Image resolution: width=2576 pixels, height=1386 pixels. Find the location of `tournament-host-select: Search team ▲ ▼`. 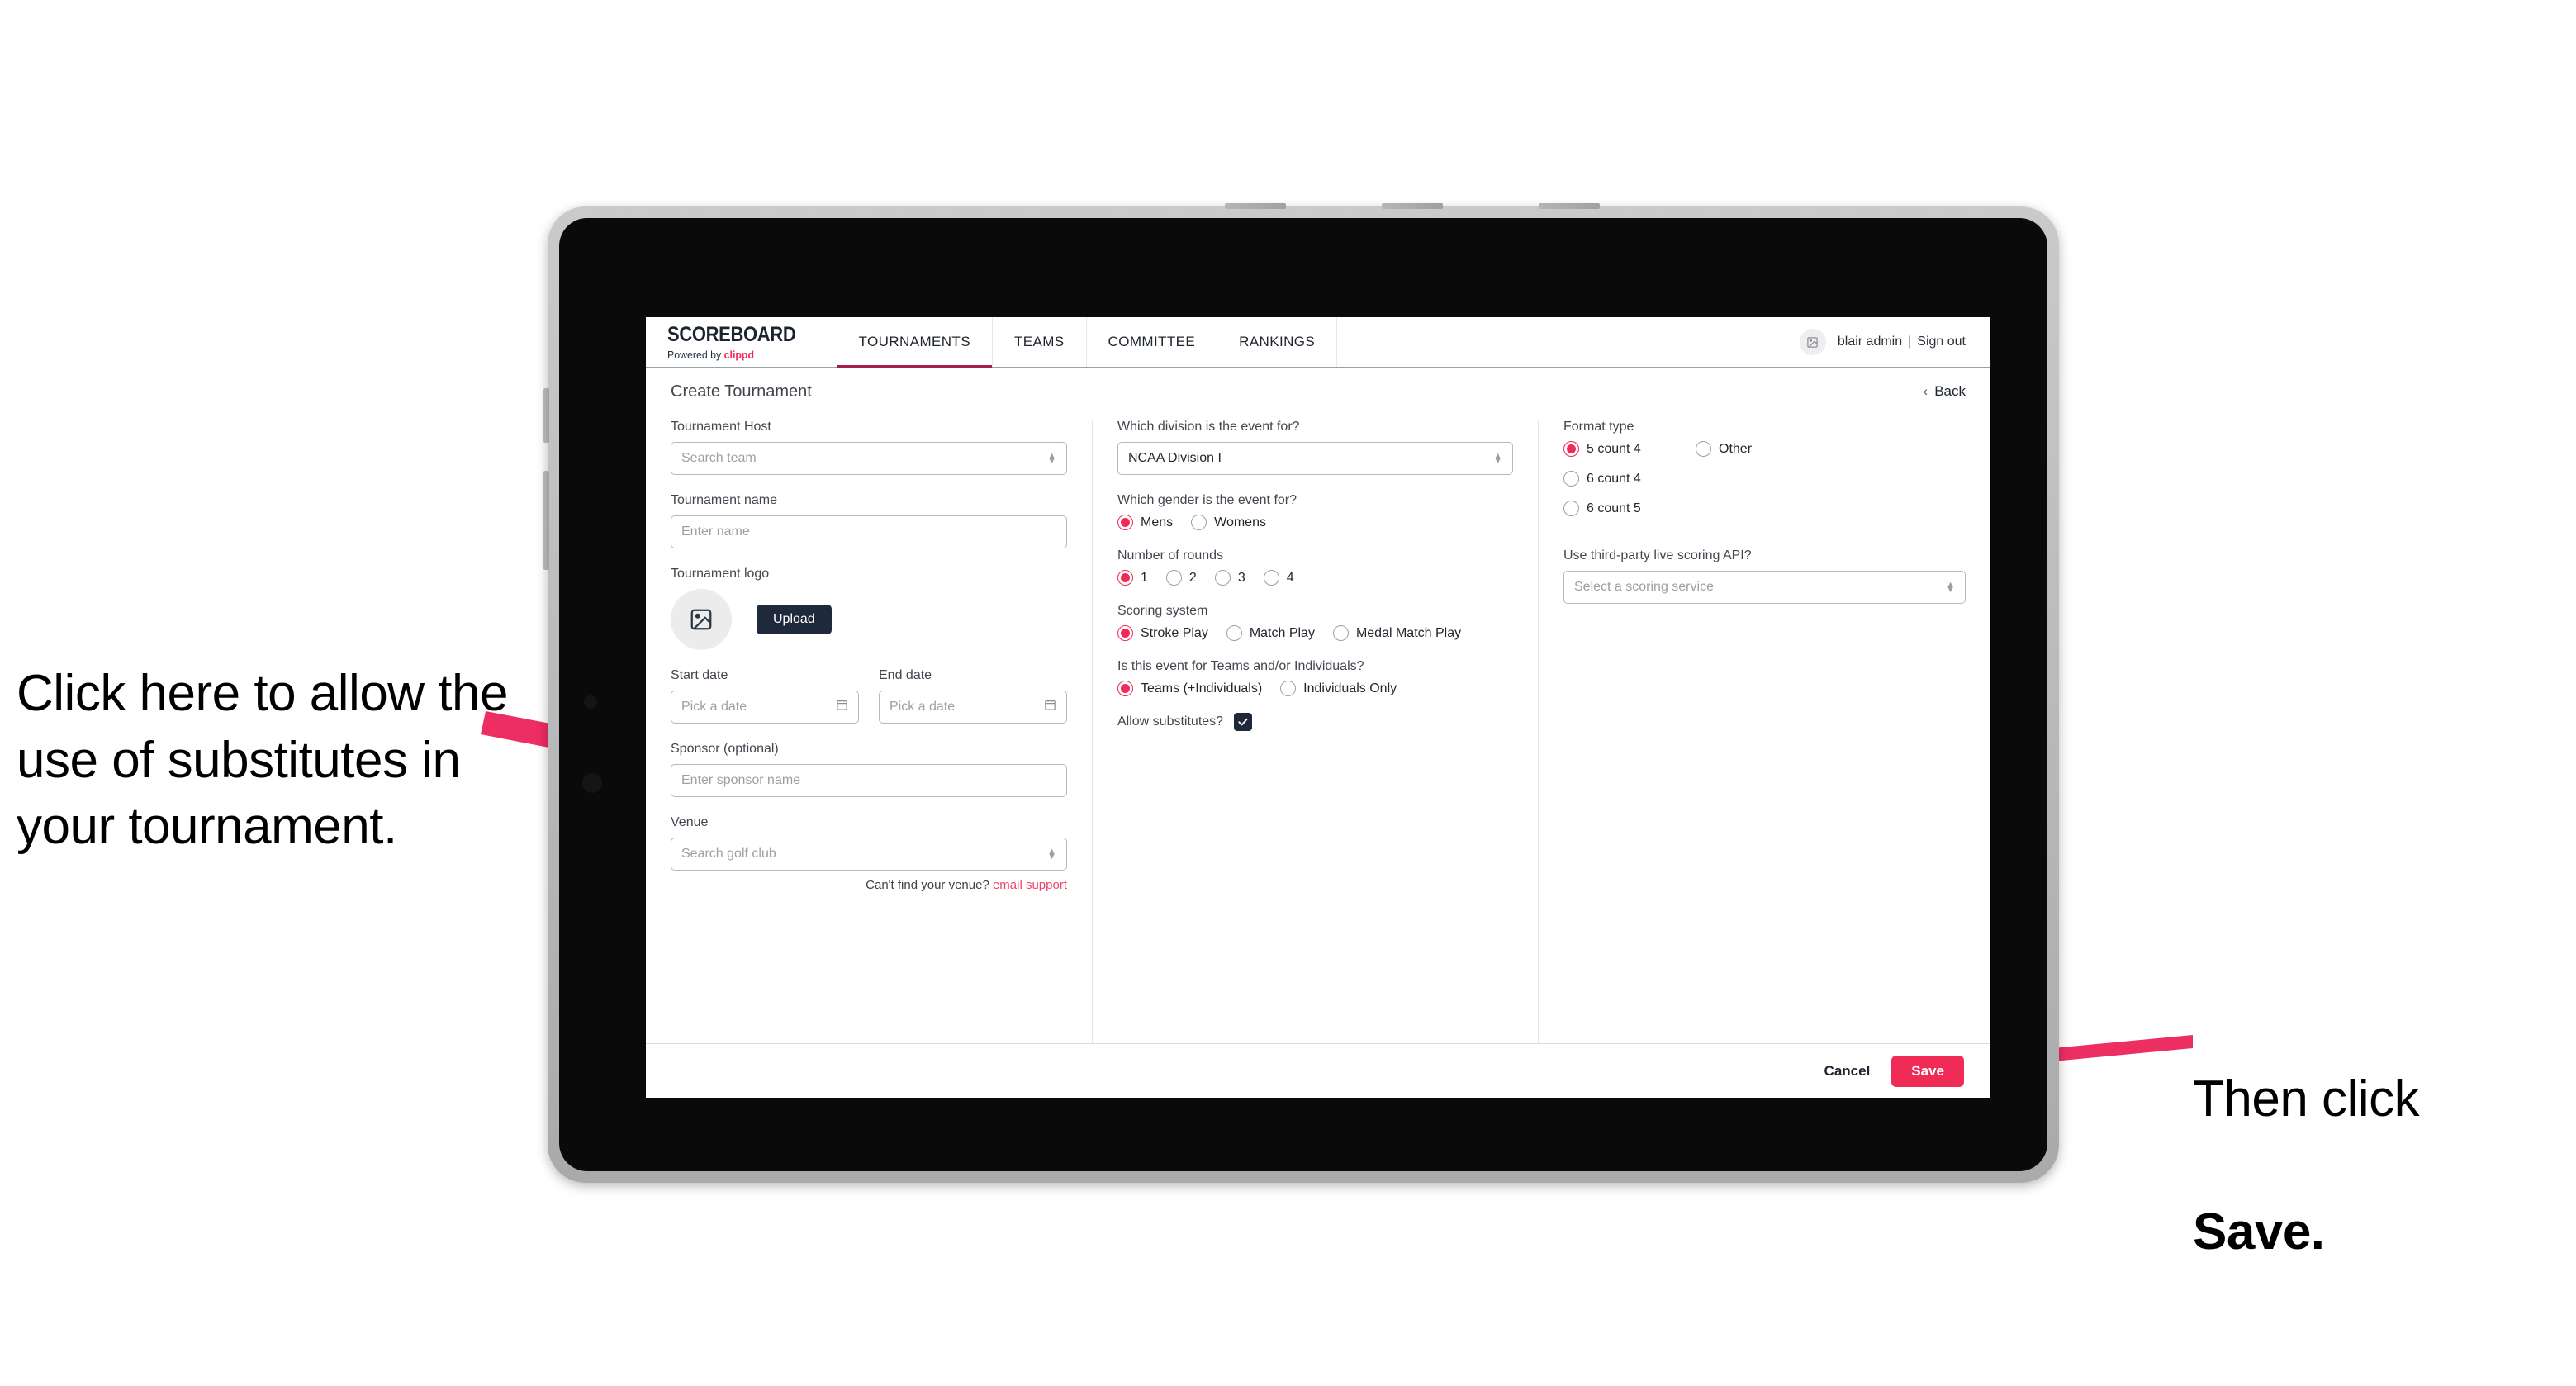

tournament-host-select: Search team ▲ ▼ is located at coordinates (869, 458).